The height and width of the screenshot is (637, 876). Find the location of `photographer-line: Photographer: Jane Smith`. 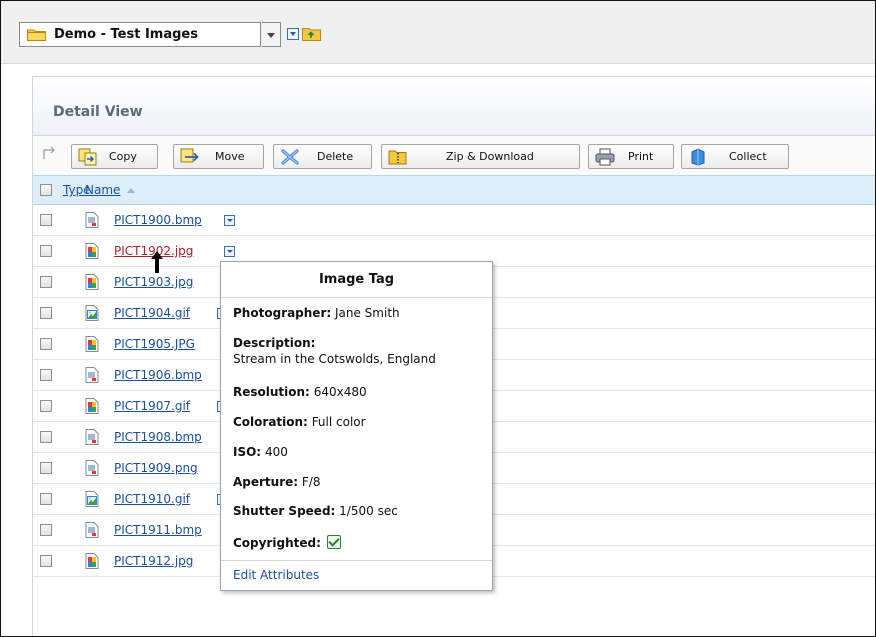

photographer-line: Photographer: Jane Smith is located at coordinates (316, 313).